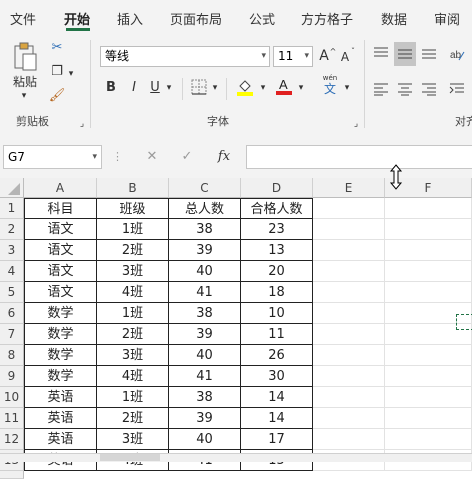 This screenshot has height=479, width=472. Describe the element at coordinates (405, 91) in the screenshot. I see `align-center-icon` at that location.